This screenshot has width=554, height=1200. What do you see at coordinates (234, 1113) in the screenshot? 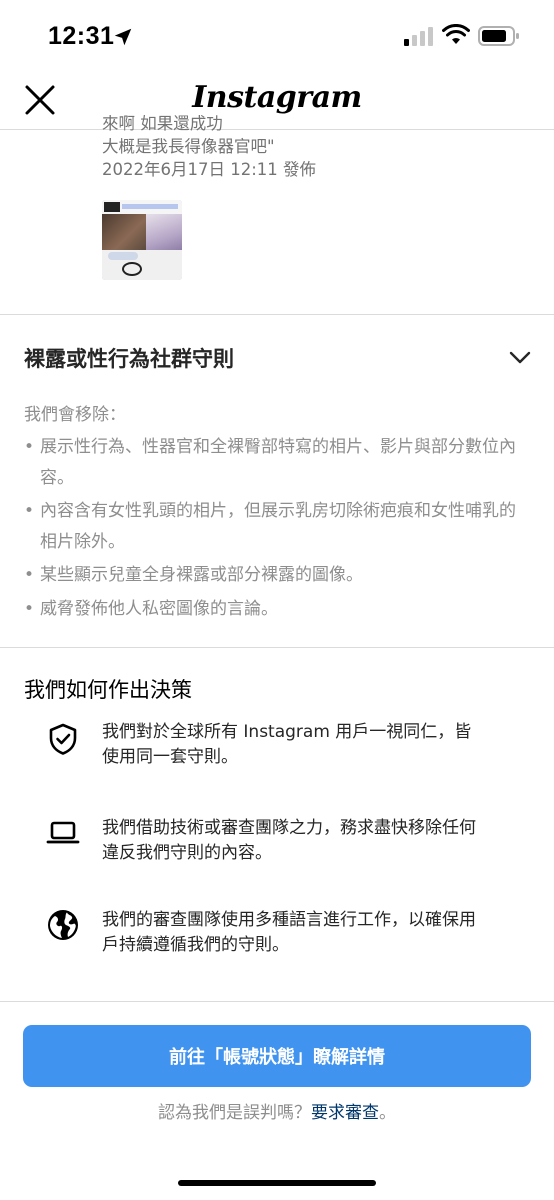
I see `appeal-prefix: 認為我們是誤判嗎？` at bounding box center [234, 1113].